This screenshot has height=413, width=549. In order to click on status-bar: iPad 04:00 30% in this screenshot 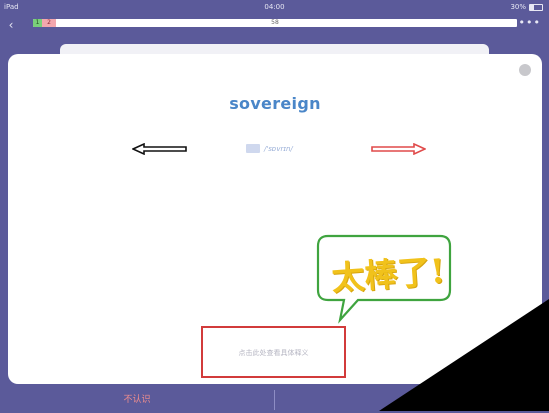, I will do `click(274, 7)`.